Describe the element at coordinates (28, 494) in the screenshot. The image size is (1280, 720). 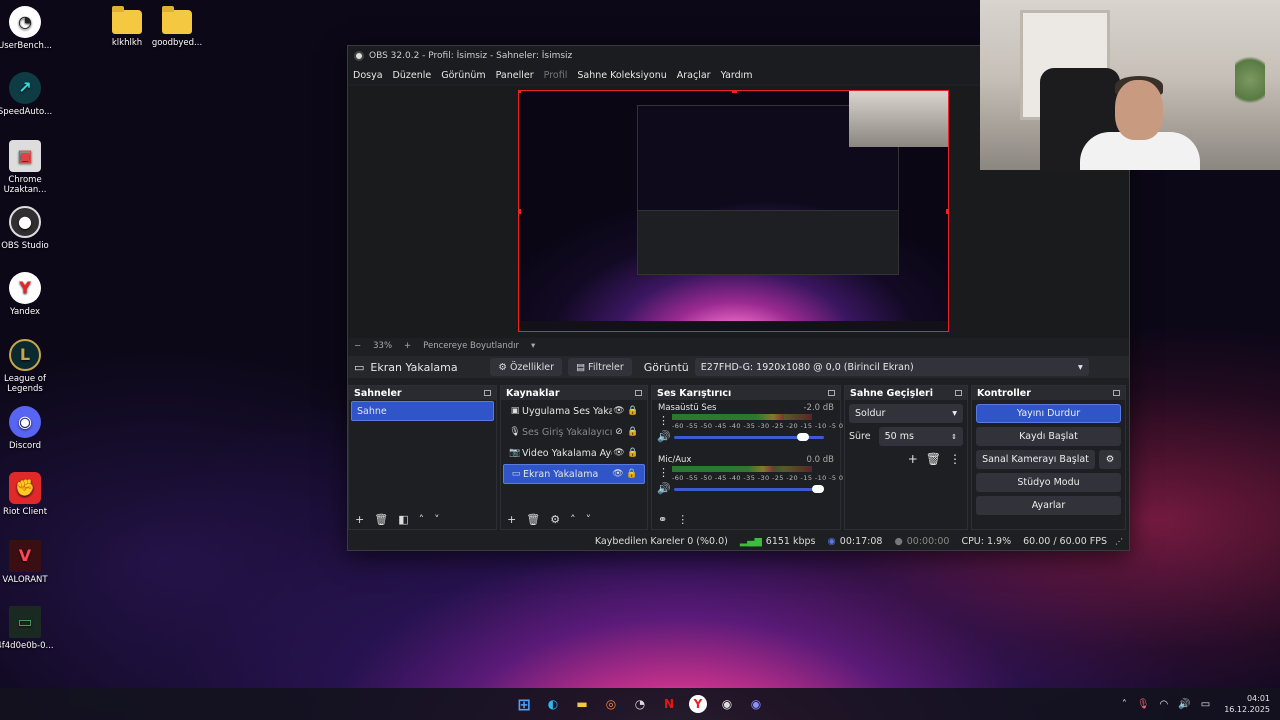
I see `desktop-icon-riot: ✊ Riot Client` at that location.